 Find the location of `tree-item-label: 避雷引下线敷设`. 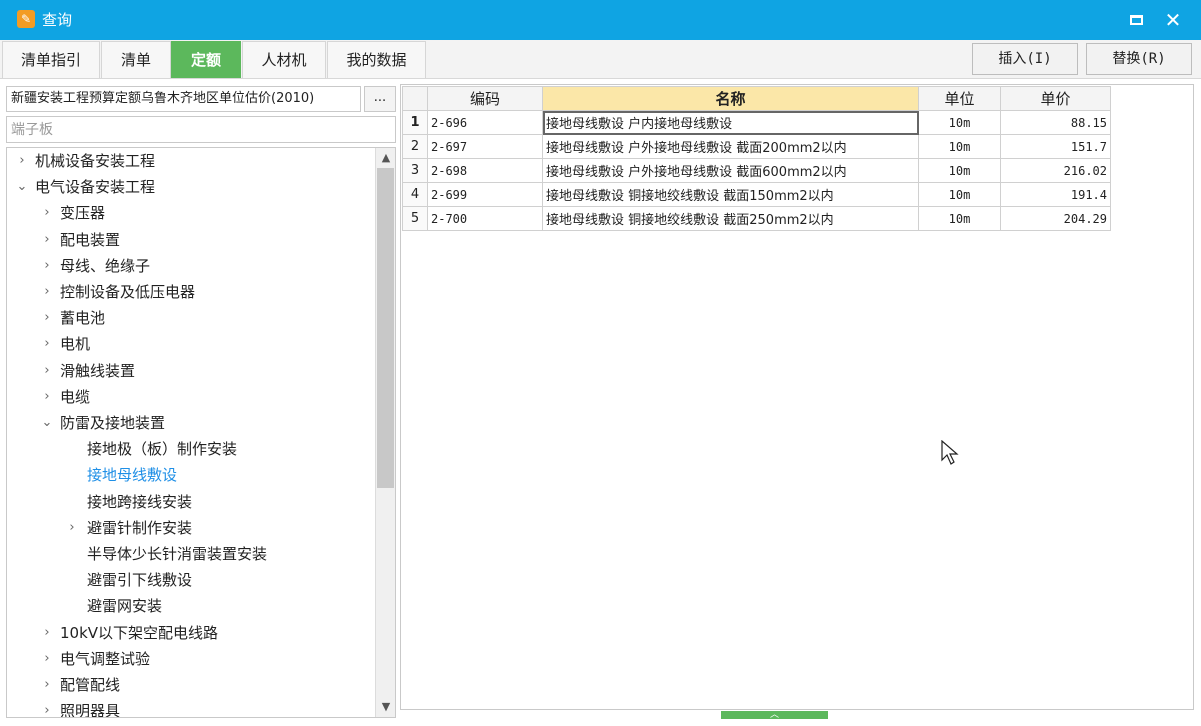

tree-item-label: 避雷引下线敷设 is located at coordinates (140, 580).